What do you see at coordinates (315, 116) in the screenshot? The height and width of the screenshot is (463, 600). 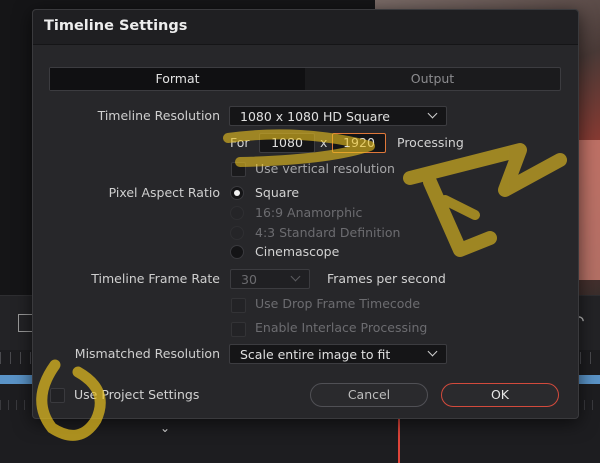 I see `timeline-resolution-value: 1080 x 1080 HD Square` at bounding box center [315, 116].